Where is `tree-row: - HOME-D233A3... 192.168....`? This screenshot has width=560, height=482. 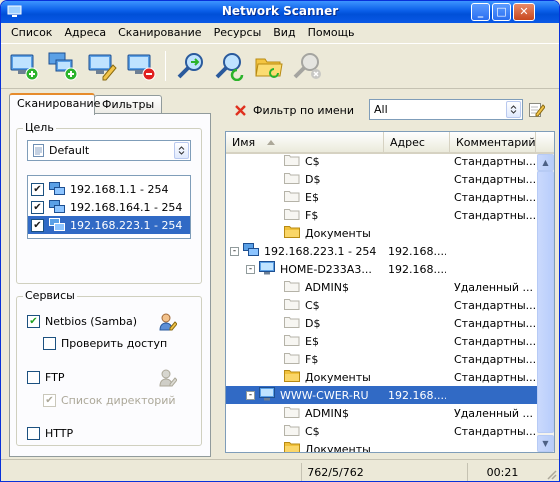
tree-row: - HOME-D233A3... 192.168.... is located at coordinates (382, 269).